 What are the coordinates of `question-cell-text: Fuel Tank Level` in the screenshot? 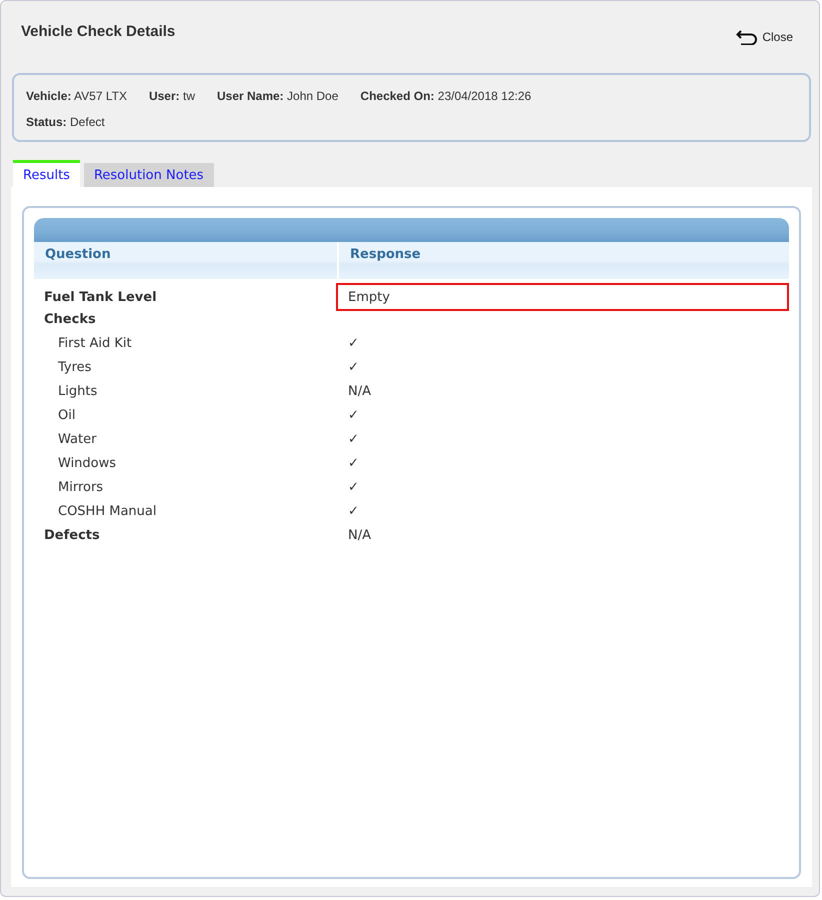 It's located at (100, 297).